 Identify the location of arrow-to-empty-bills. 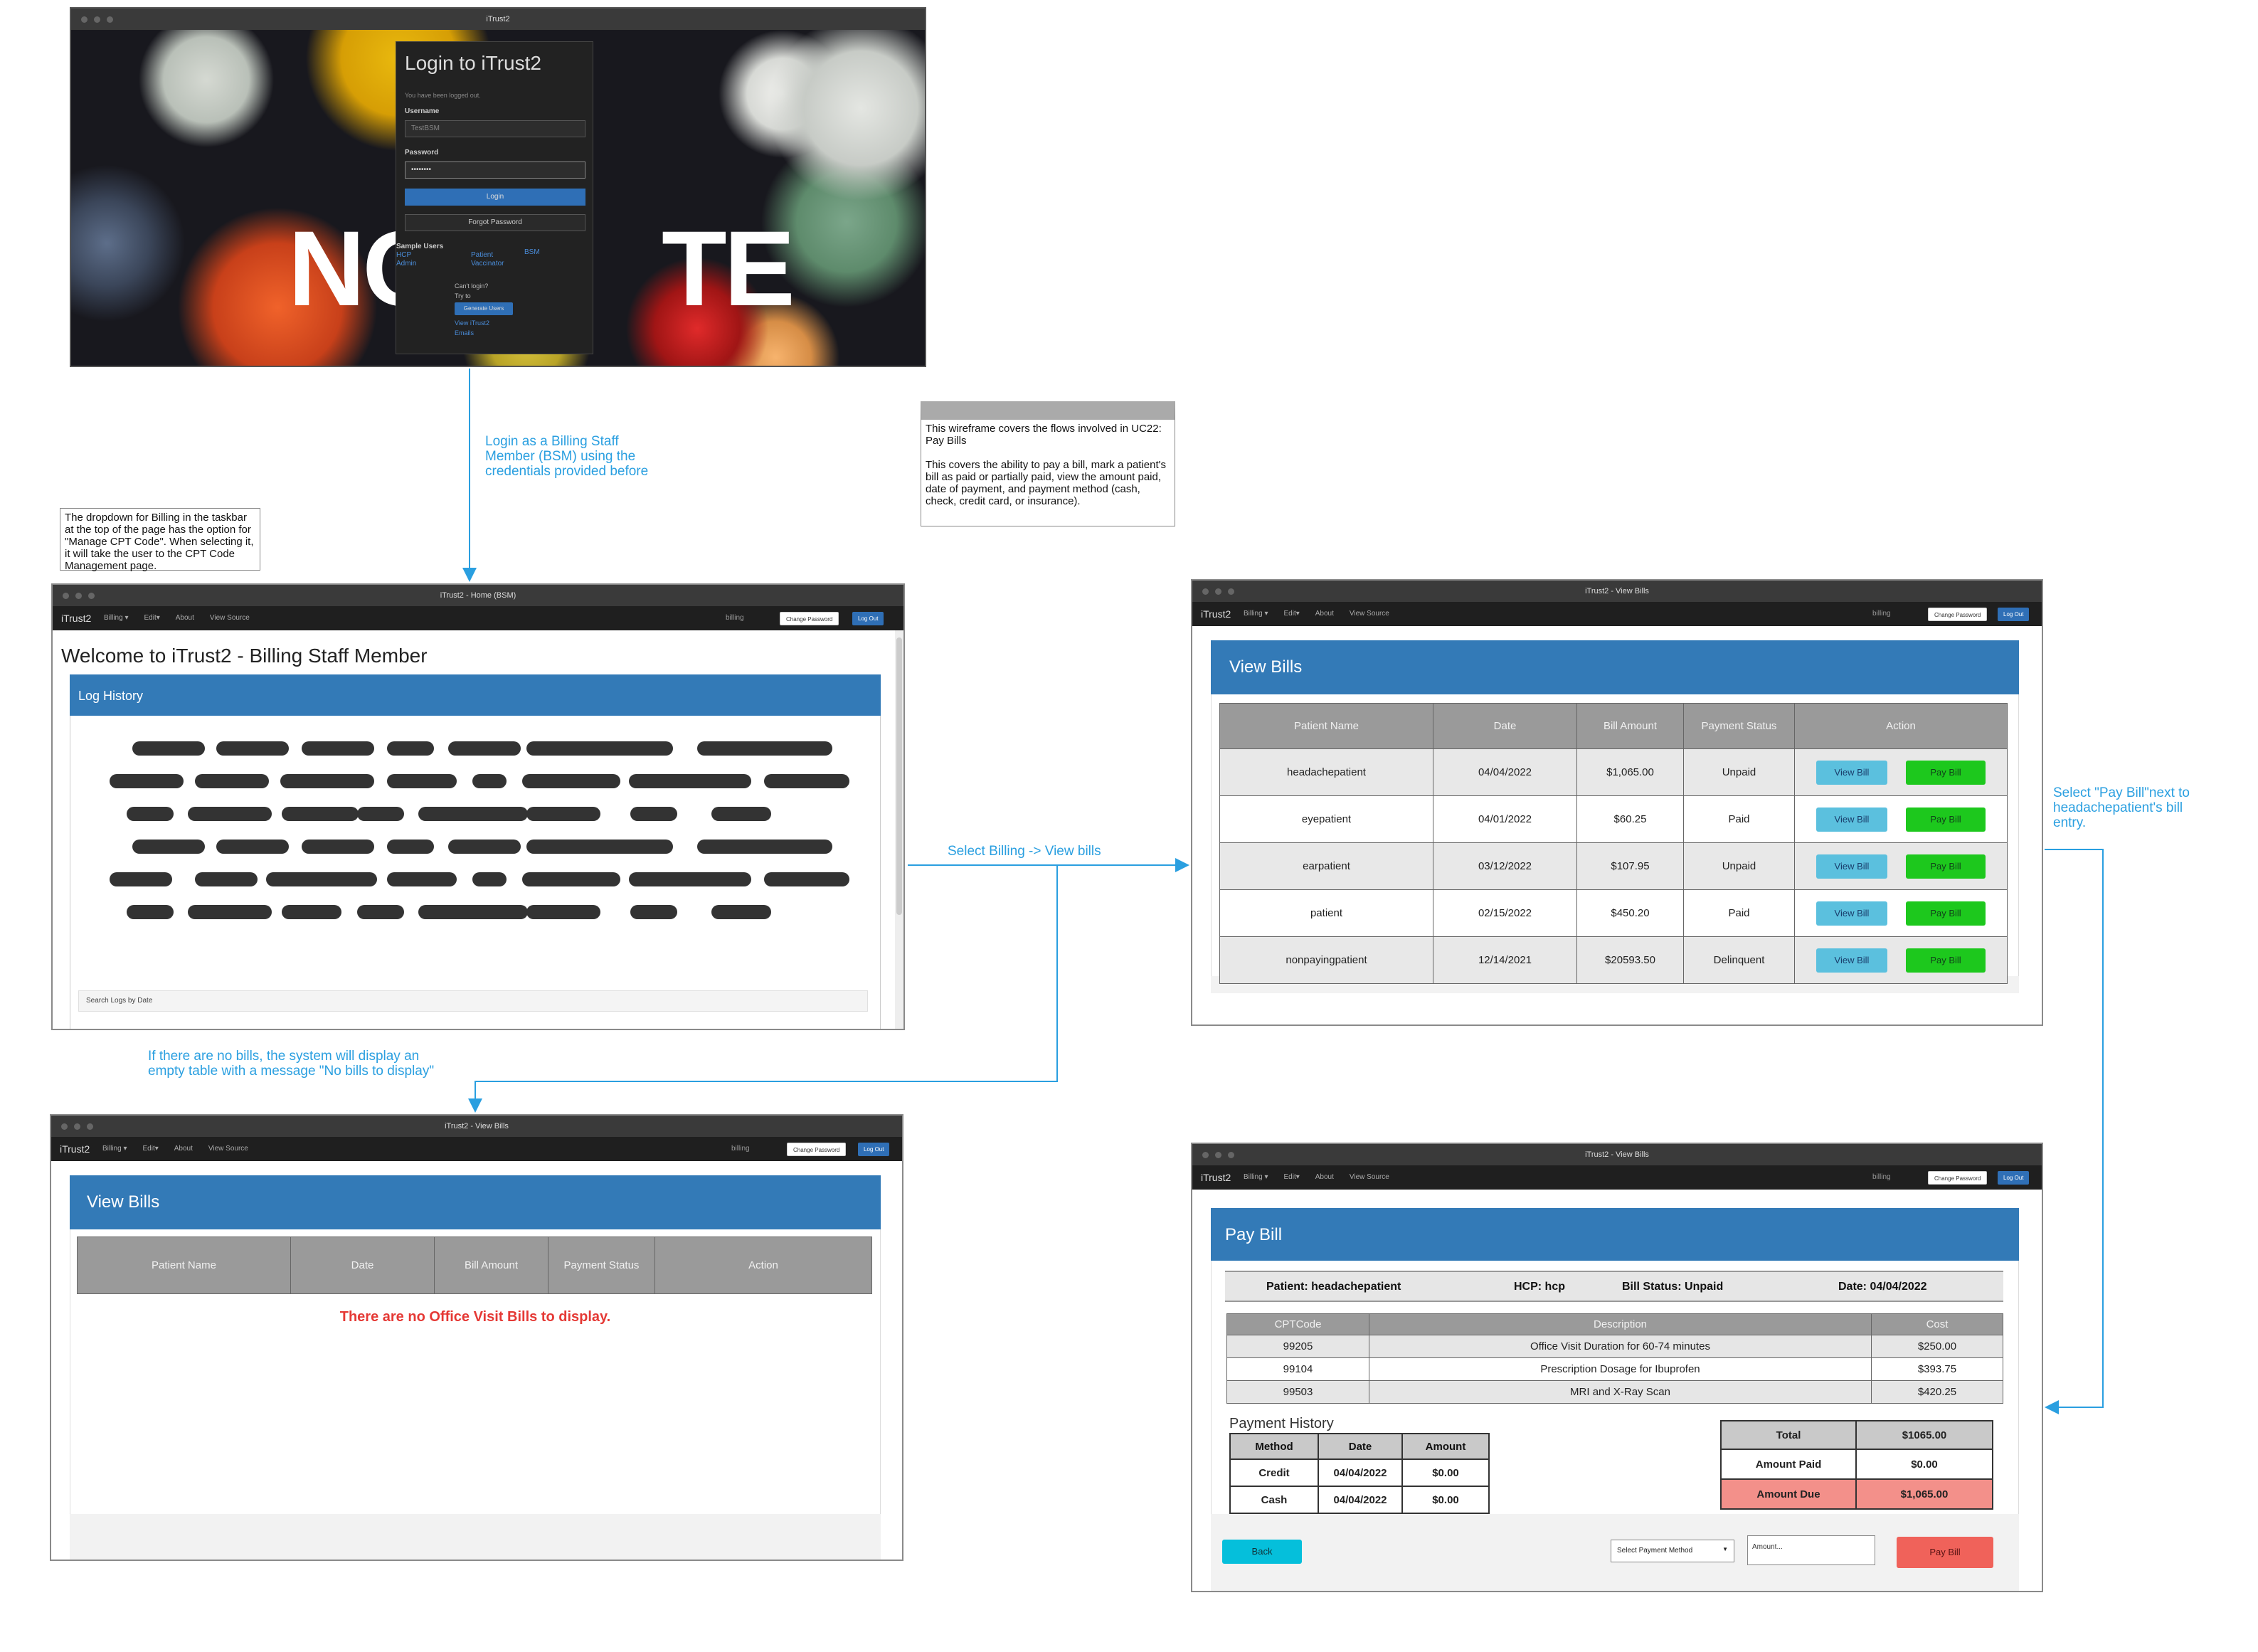
(763, 989).